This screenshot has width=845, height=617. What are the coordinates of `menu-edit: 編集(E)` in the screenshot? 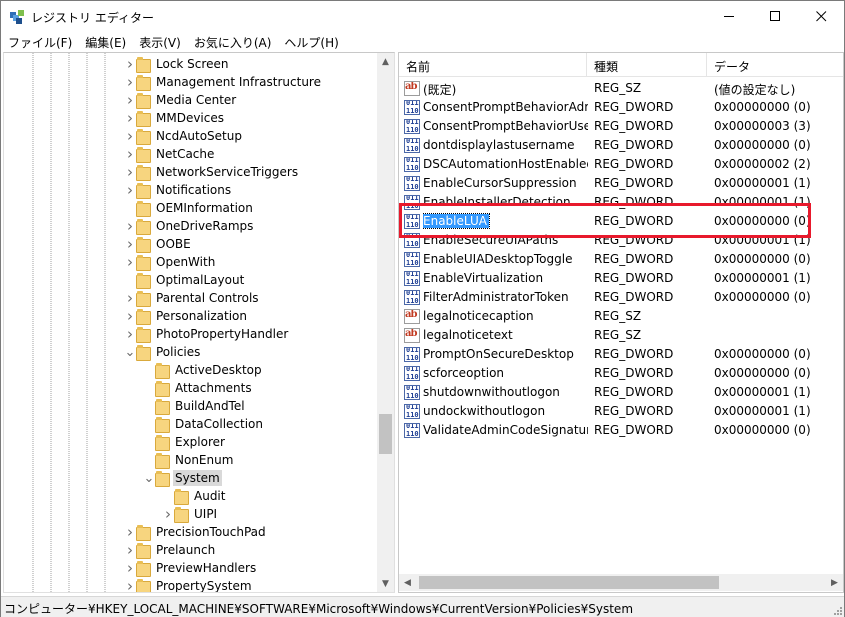 It's located at (105, 41).